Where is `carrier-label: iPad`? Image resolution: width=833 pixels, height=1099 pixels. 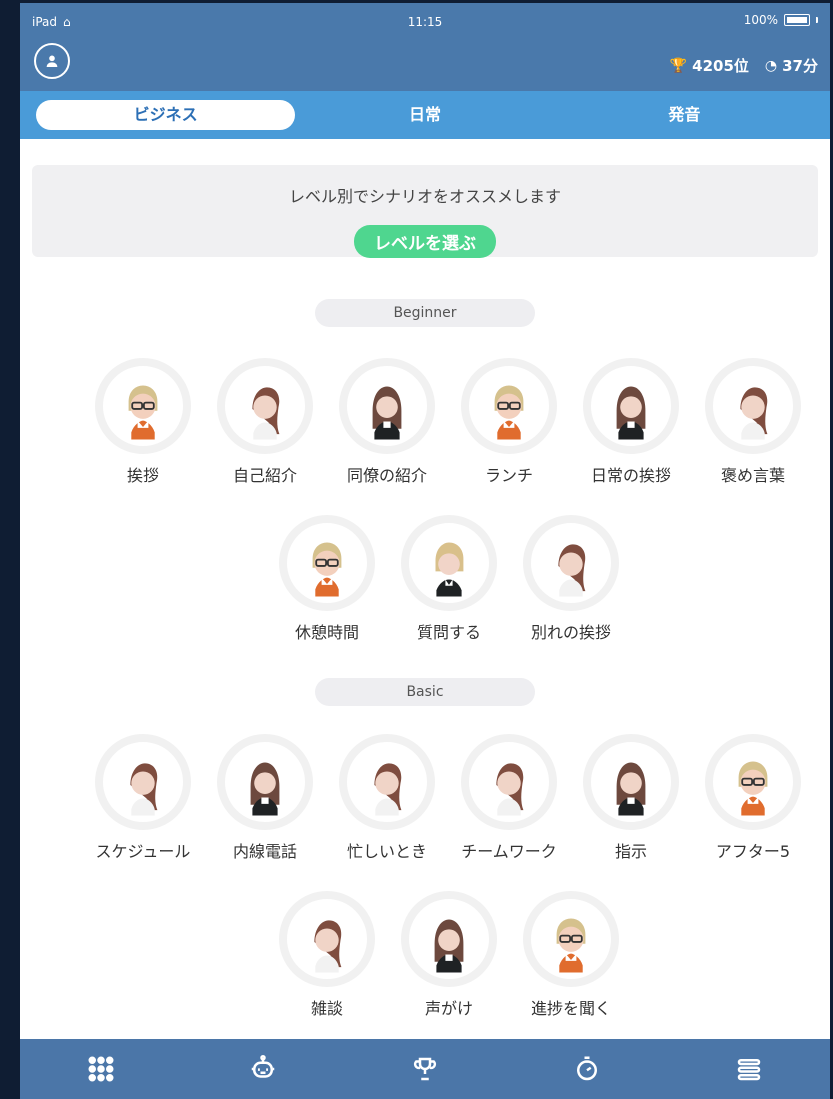
carrier-label: iPad is located at coordinates (45, 22).